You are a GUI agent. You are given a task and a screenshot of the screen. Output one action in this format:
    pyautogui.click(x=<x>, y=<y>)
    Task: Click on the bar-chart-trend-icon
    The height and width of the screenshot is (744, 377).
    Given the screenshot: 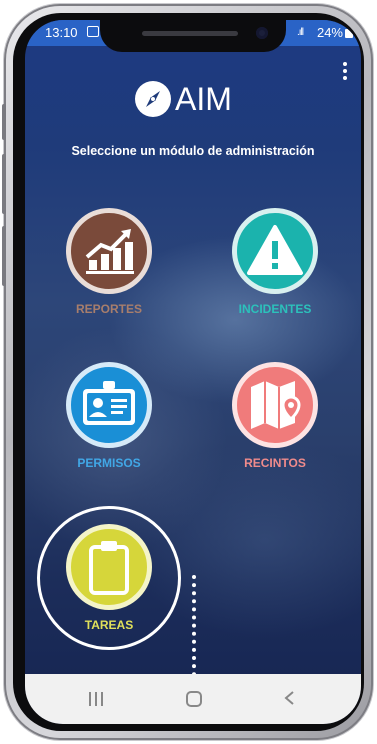 What is the action you would take?
    pyautogui.click(x=109, y=251)
    